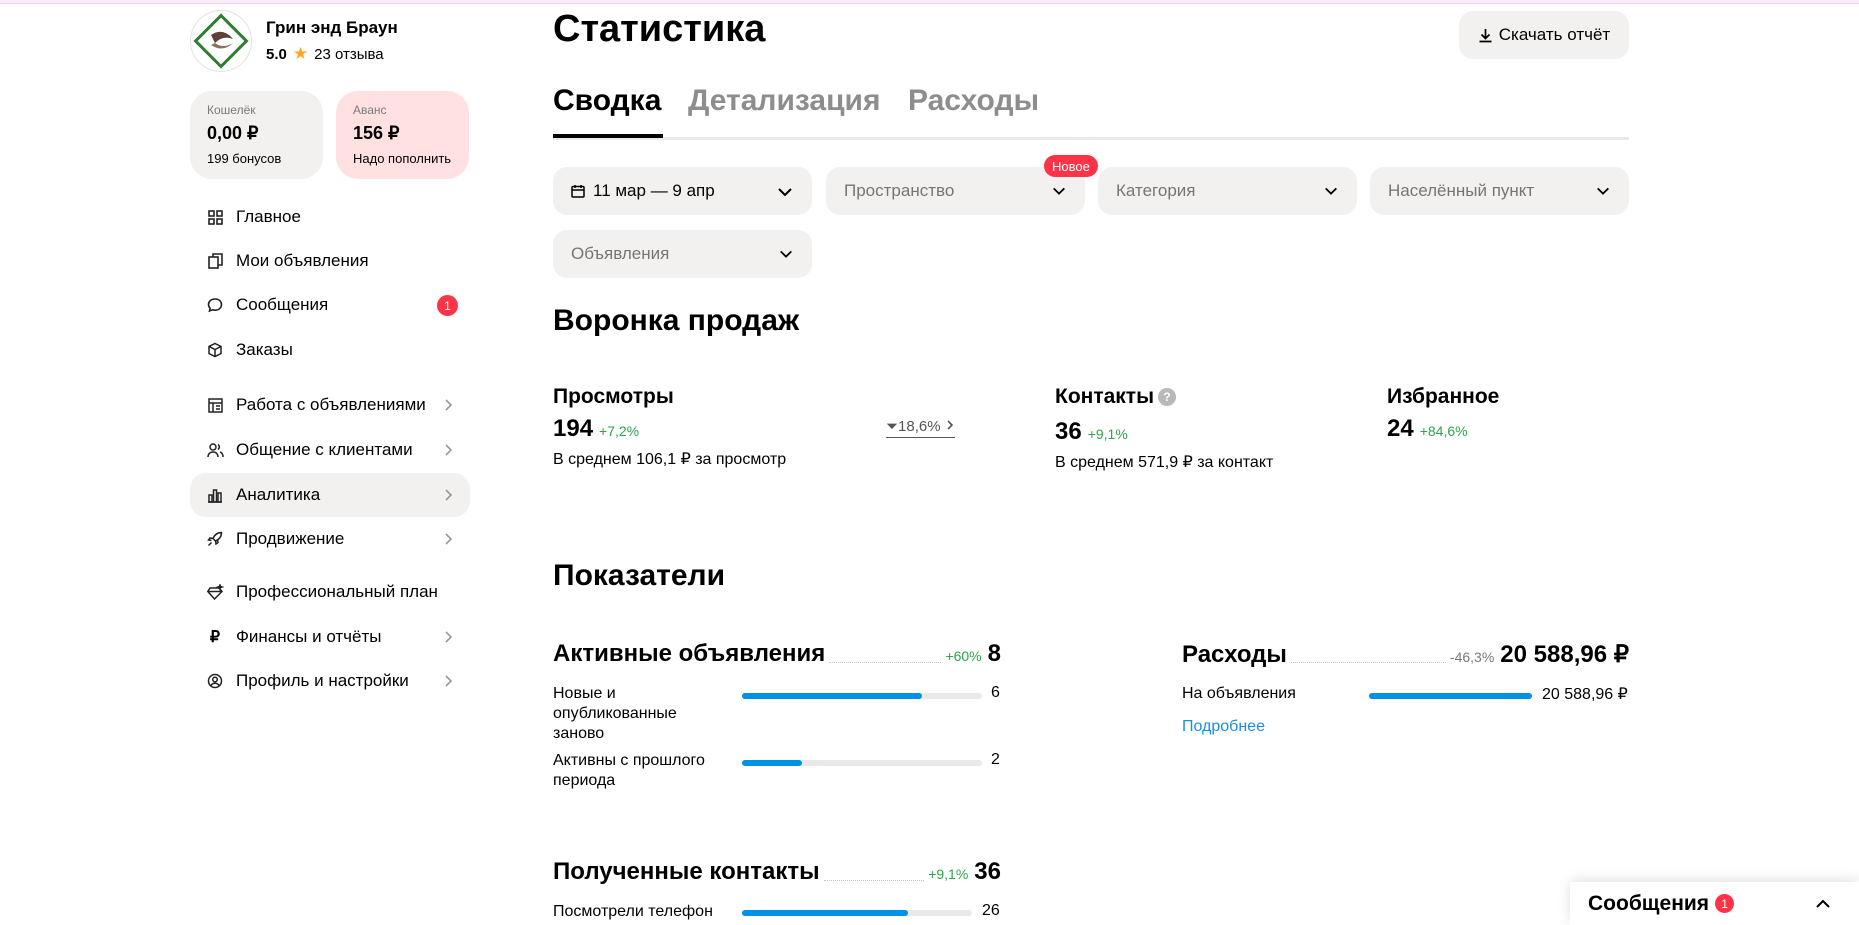  I want to click on views-label: Просмотры, so click(613, 396).